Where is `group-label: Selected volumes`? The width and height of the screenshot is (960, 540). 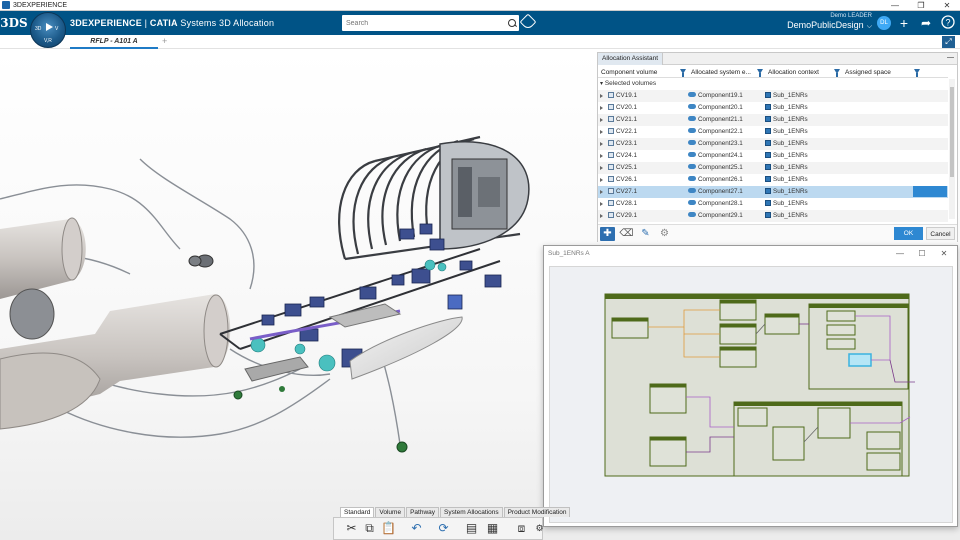
group-label: Selected volumes is located at coordinates (630, 83).